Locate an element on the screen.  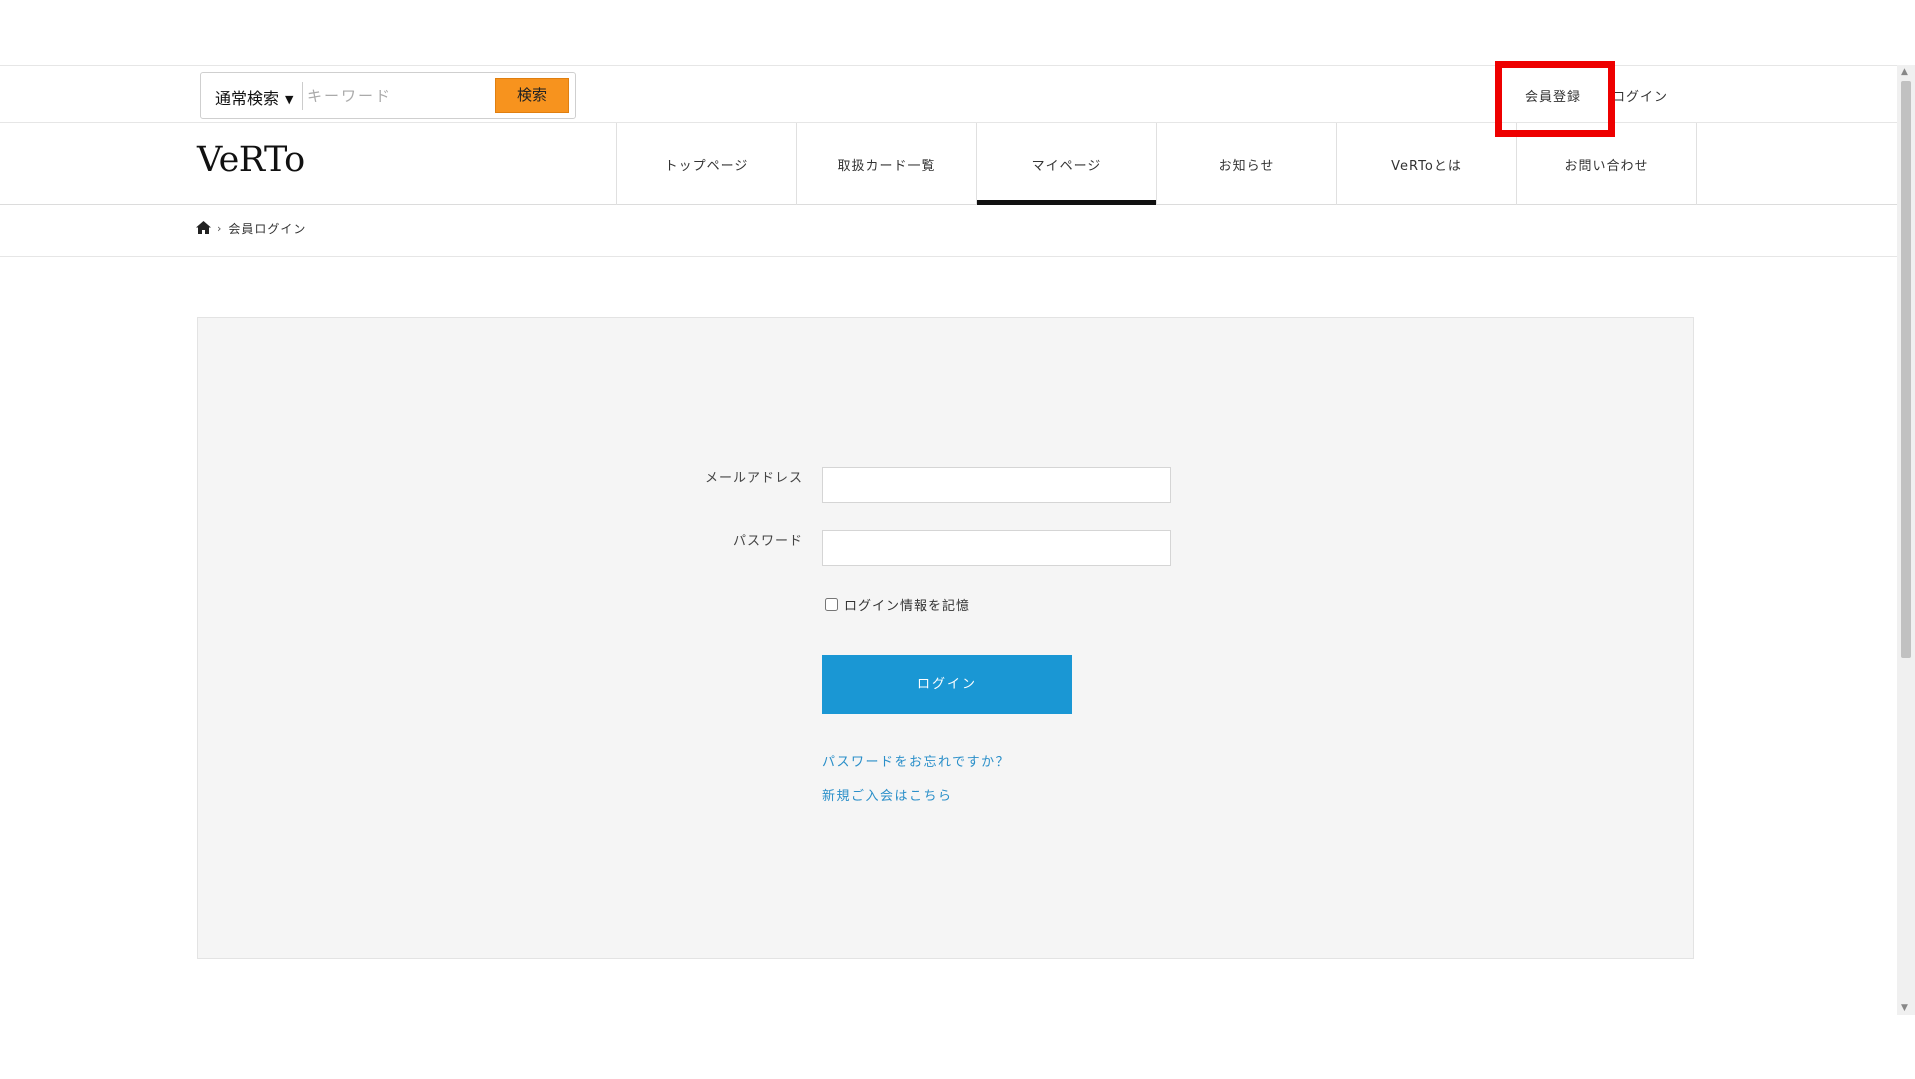
breadcrumb: › 会員ログイン is located at coordinates (251, 228).